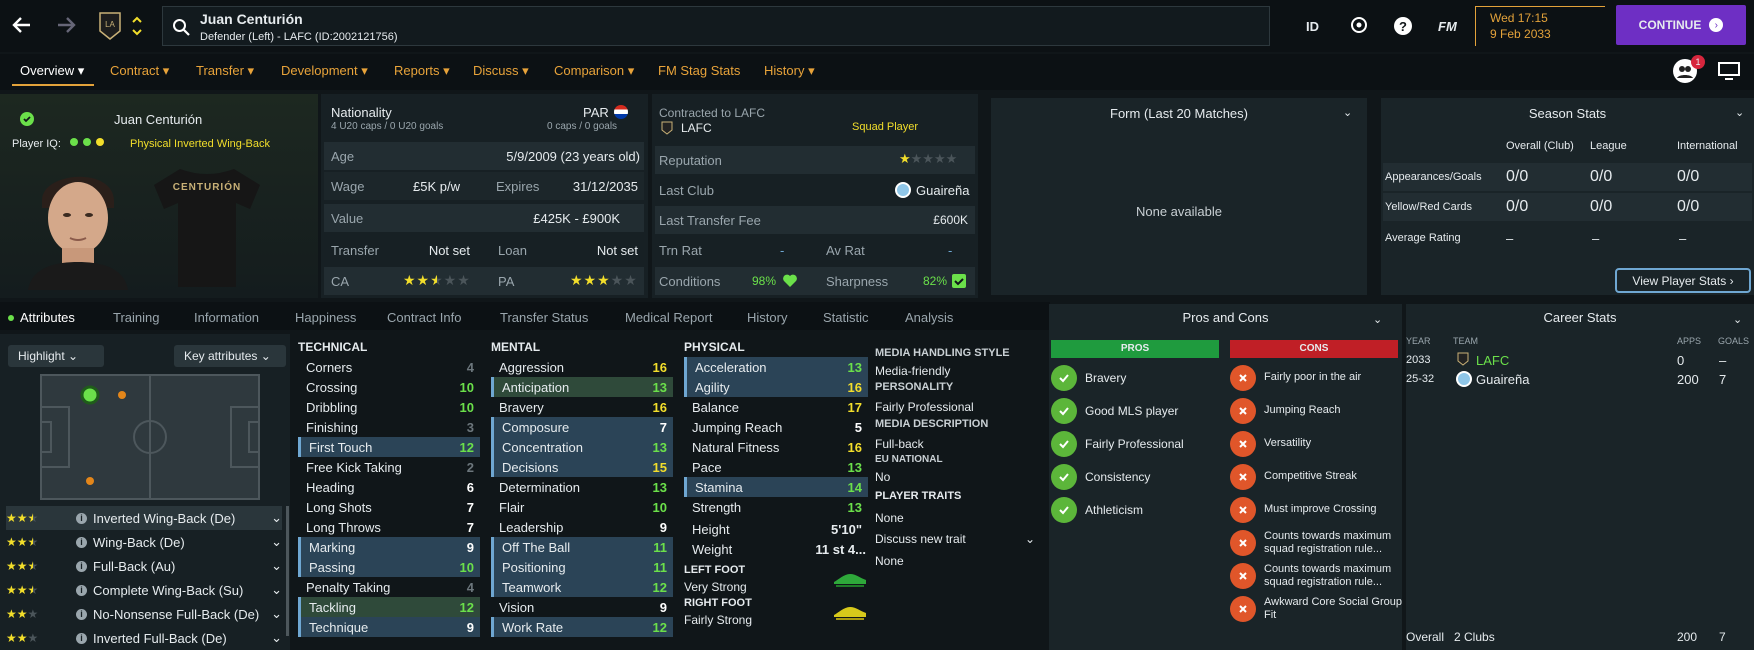 The height and width of the screenshot is (650, 1754). What do you see at coordinates (389, 367) in the screenshot?
I see `technical-attribute-row: Corners 4` at bounding box center [389, 367].